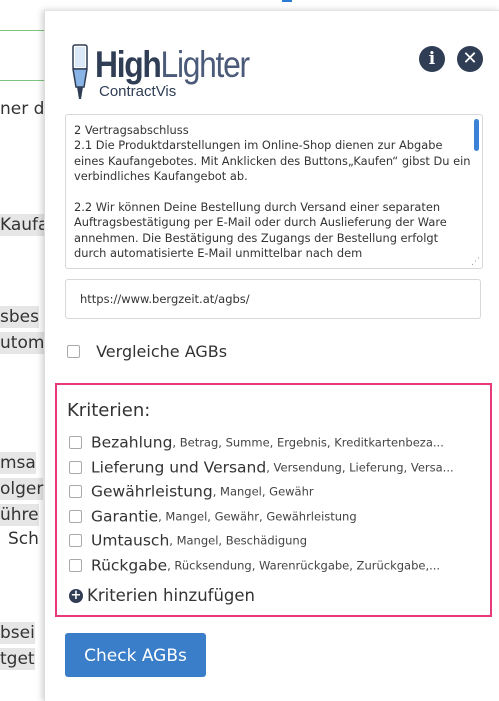 Image resolution: width=499 pixels, height=701 pixels. Describe the element at coordinates (17, 659) in the screenshot. I see `bg-text-fragment: tget` at that location.